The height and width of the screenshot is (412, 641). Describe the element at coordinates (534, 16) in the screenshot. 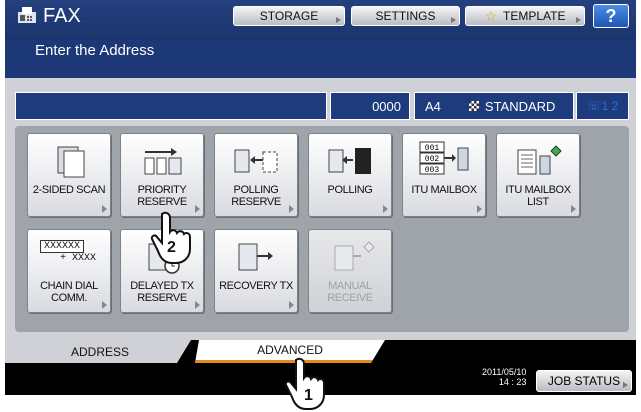

I see `template-label: TEMPLATE` at that location.